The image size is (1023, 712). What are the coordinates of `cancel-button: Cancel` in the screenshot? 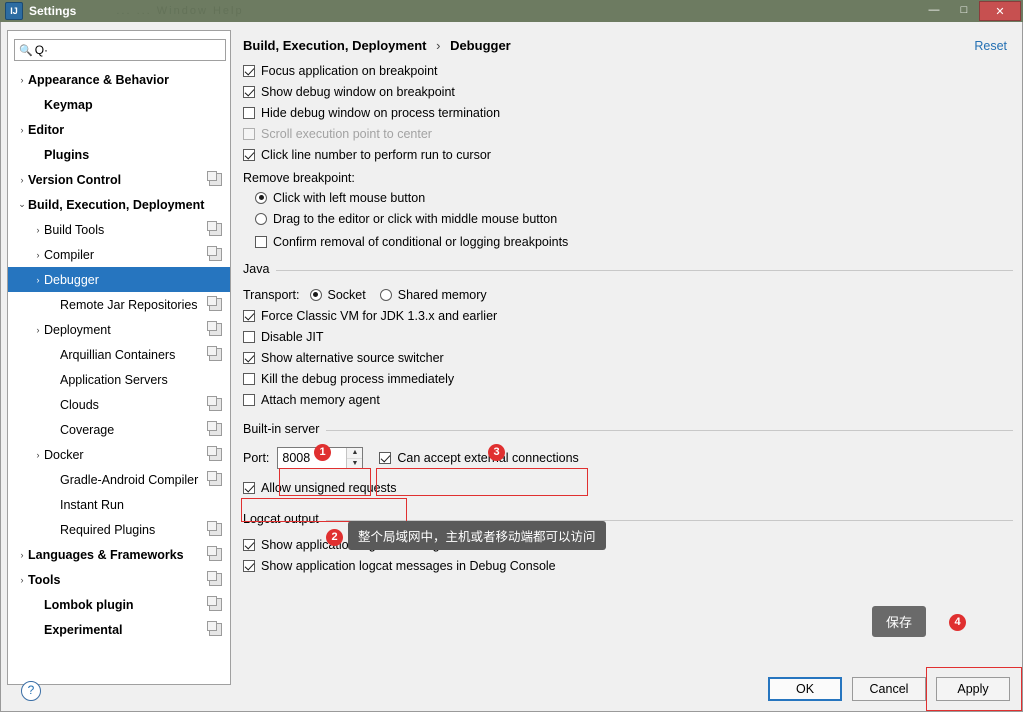 It's located at (889, 689).